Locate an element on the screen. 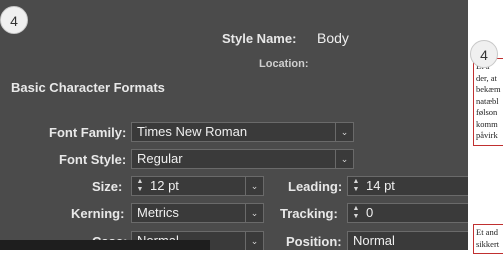 This screenshot has height=254, width=503. font-style-value: Regular is located at coordinates (160, 158).